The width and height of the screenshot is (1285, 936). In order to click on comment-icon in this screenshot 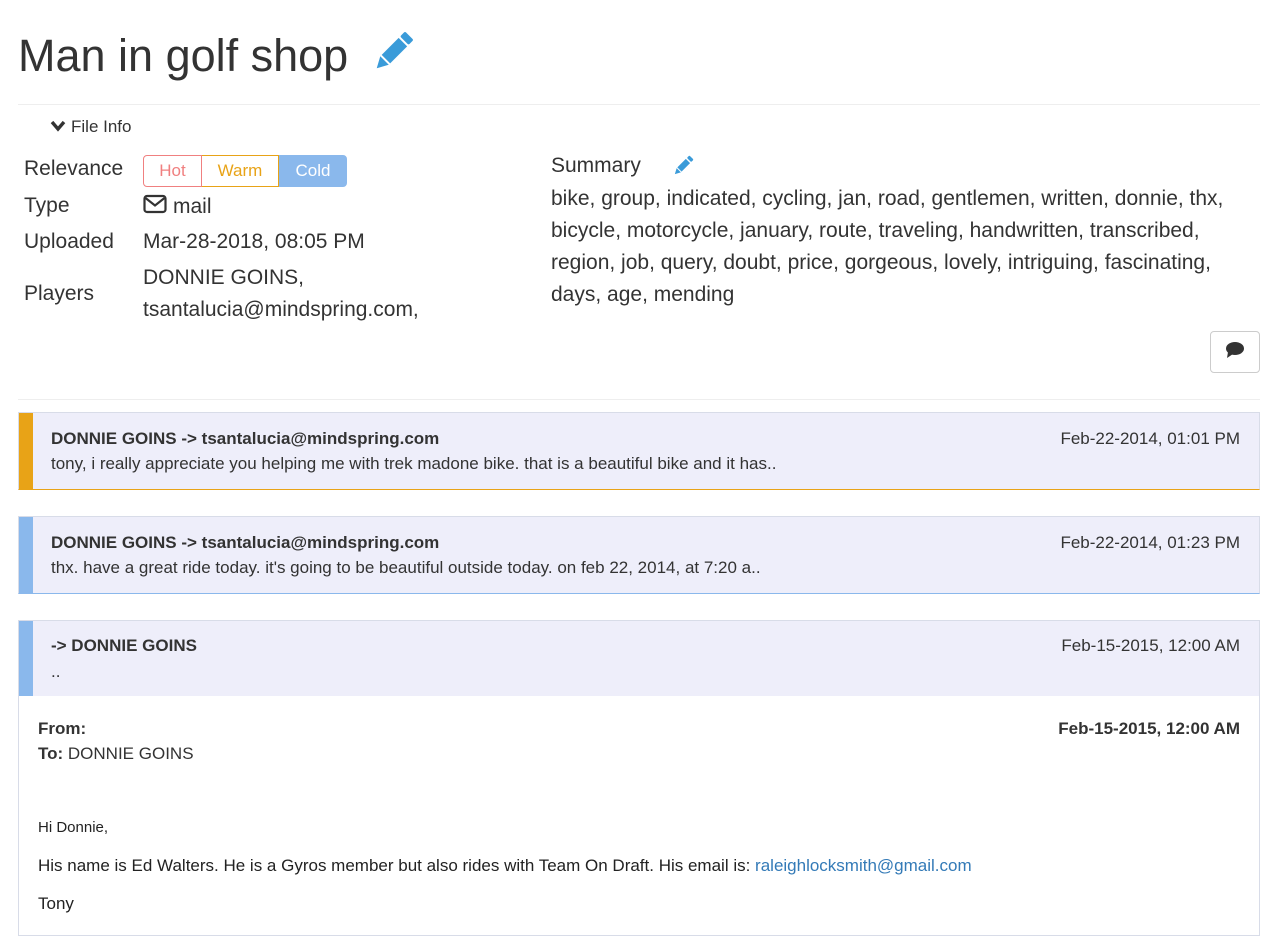, I will do `click(1235, 352)`.